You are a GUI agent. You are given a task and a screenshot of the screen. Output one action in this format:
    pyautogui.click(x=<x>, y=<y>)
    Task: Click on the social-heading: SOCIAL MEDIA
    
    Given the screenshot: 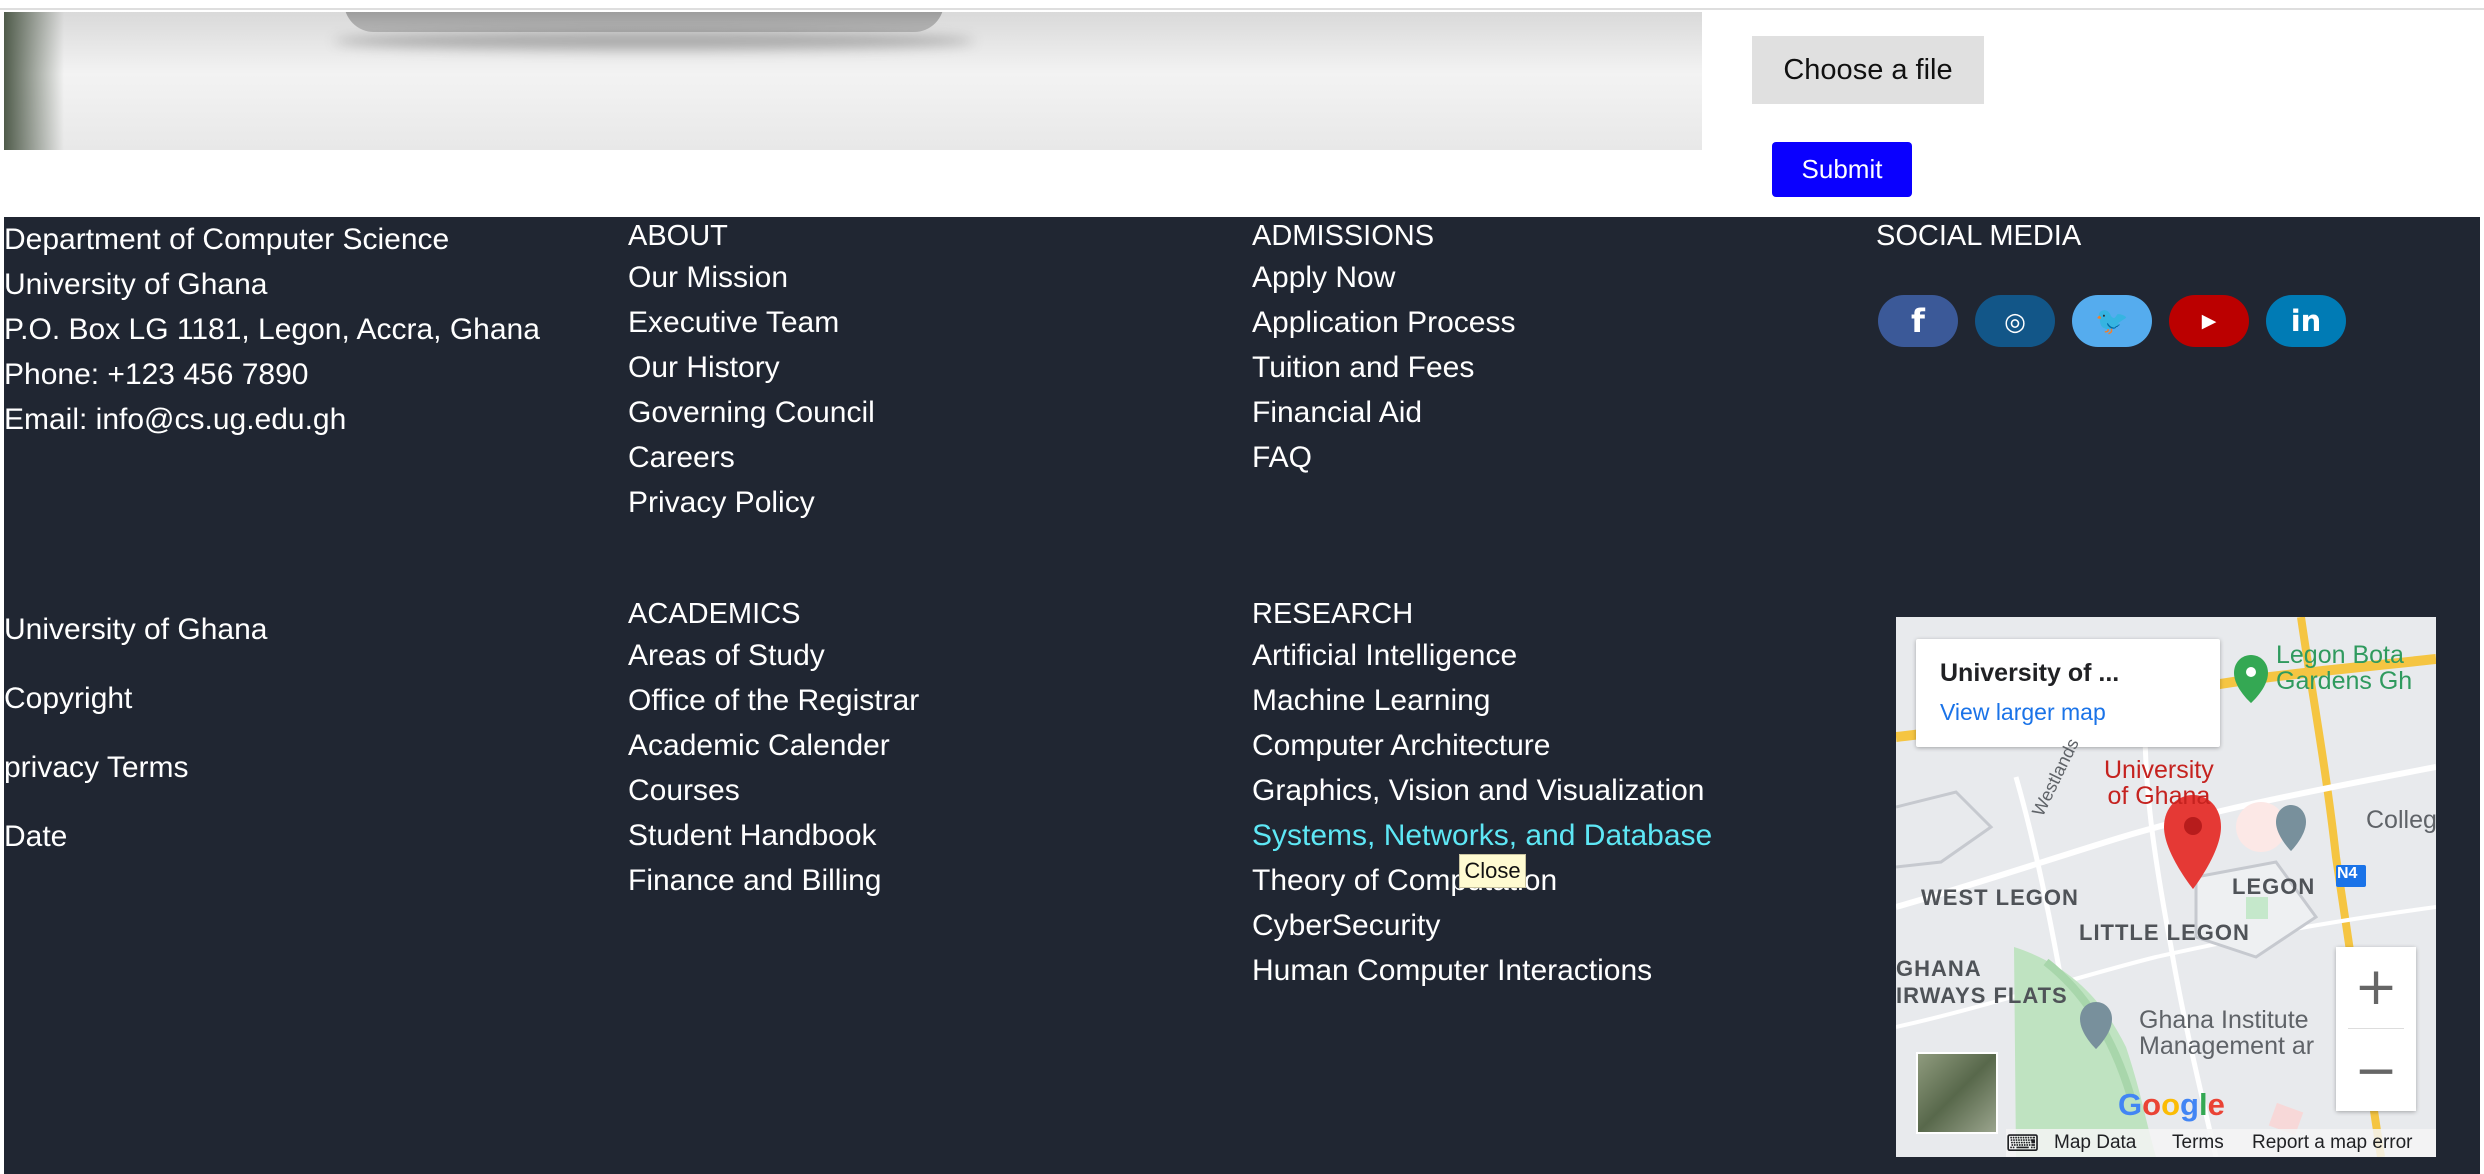 What is the action you would take?
    pyautogui.click(x=1979, y=236)
    